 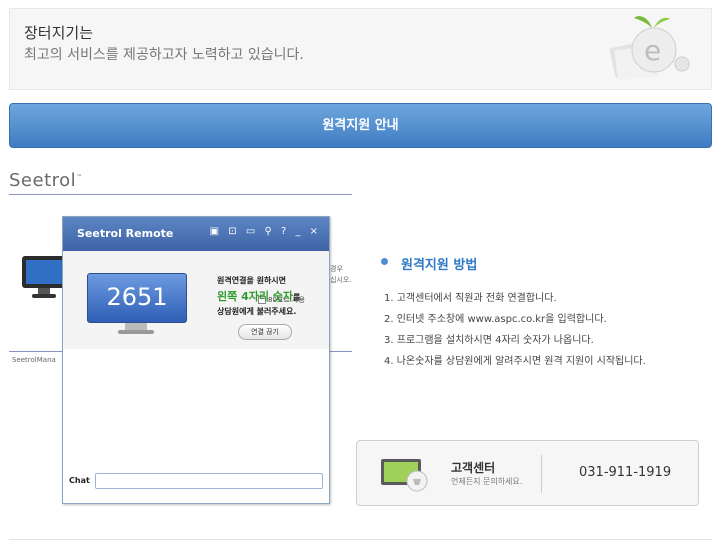 What do you see at coordinates (541, 474) in the screenshot?
I see `divider` at bounding box center [541, 474].